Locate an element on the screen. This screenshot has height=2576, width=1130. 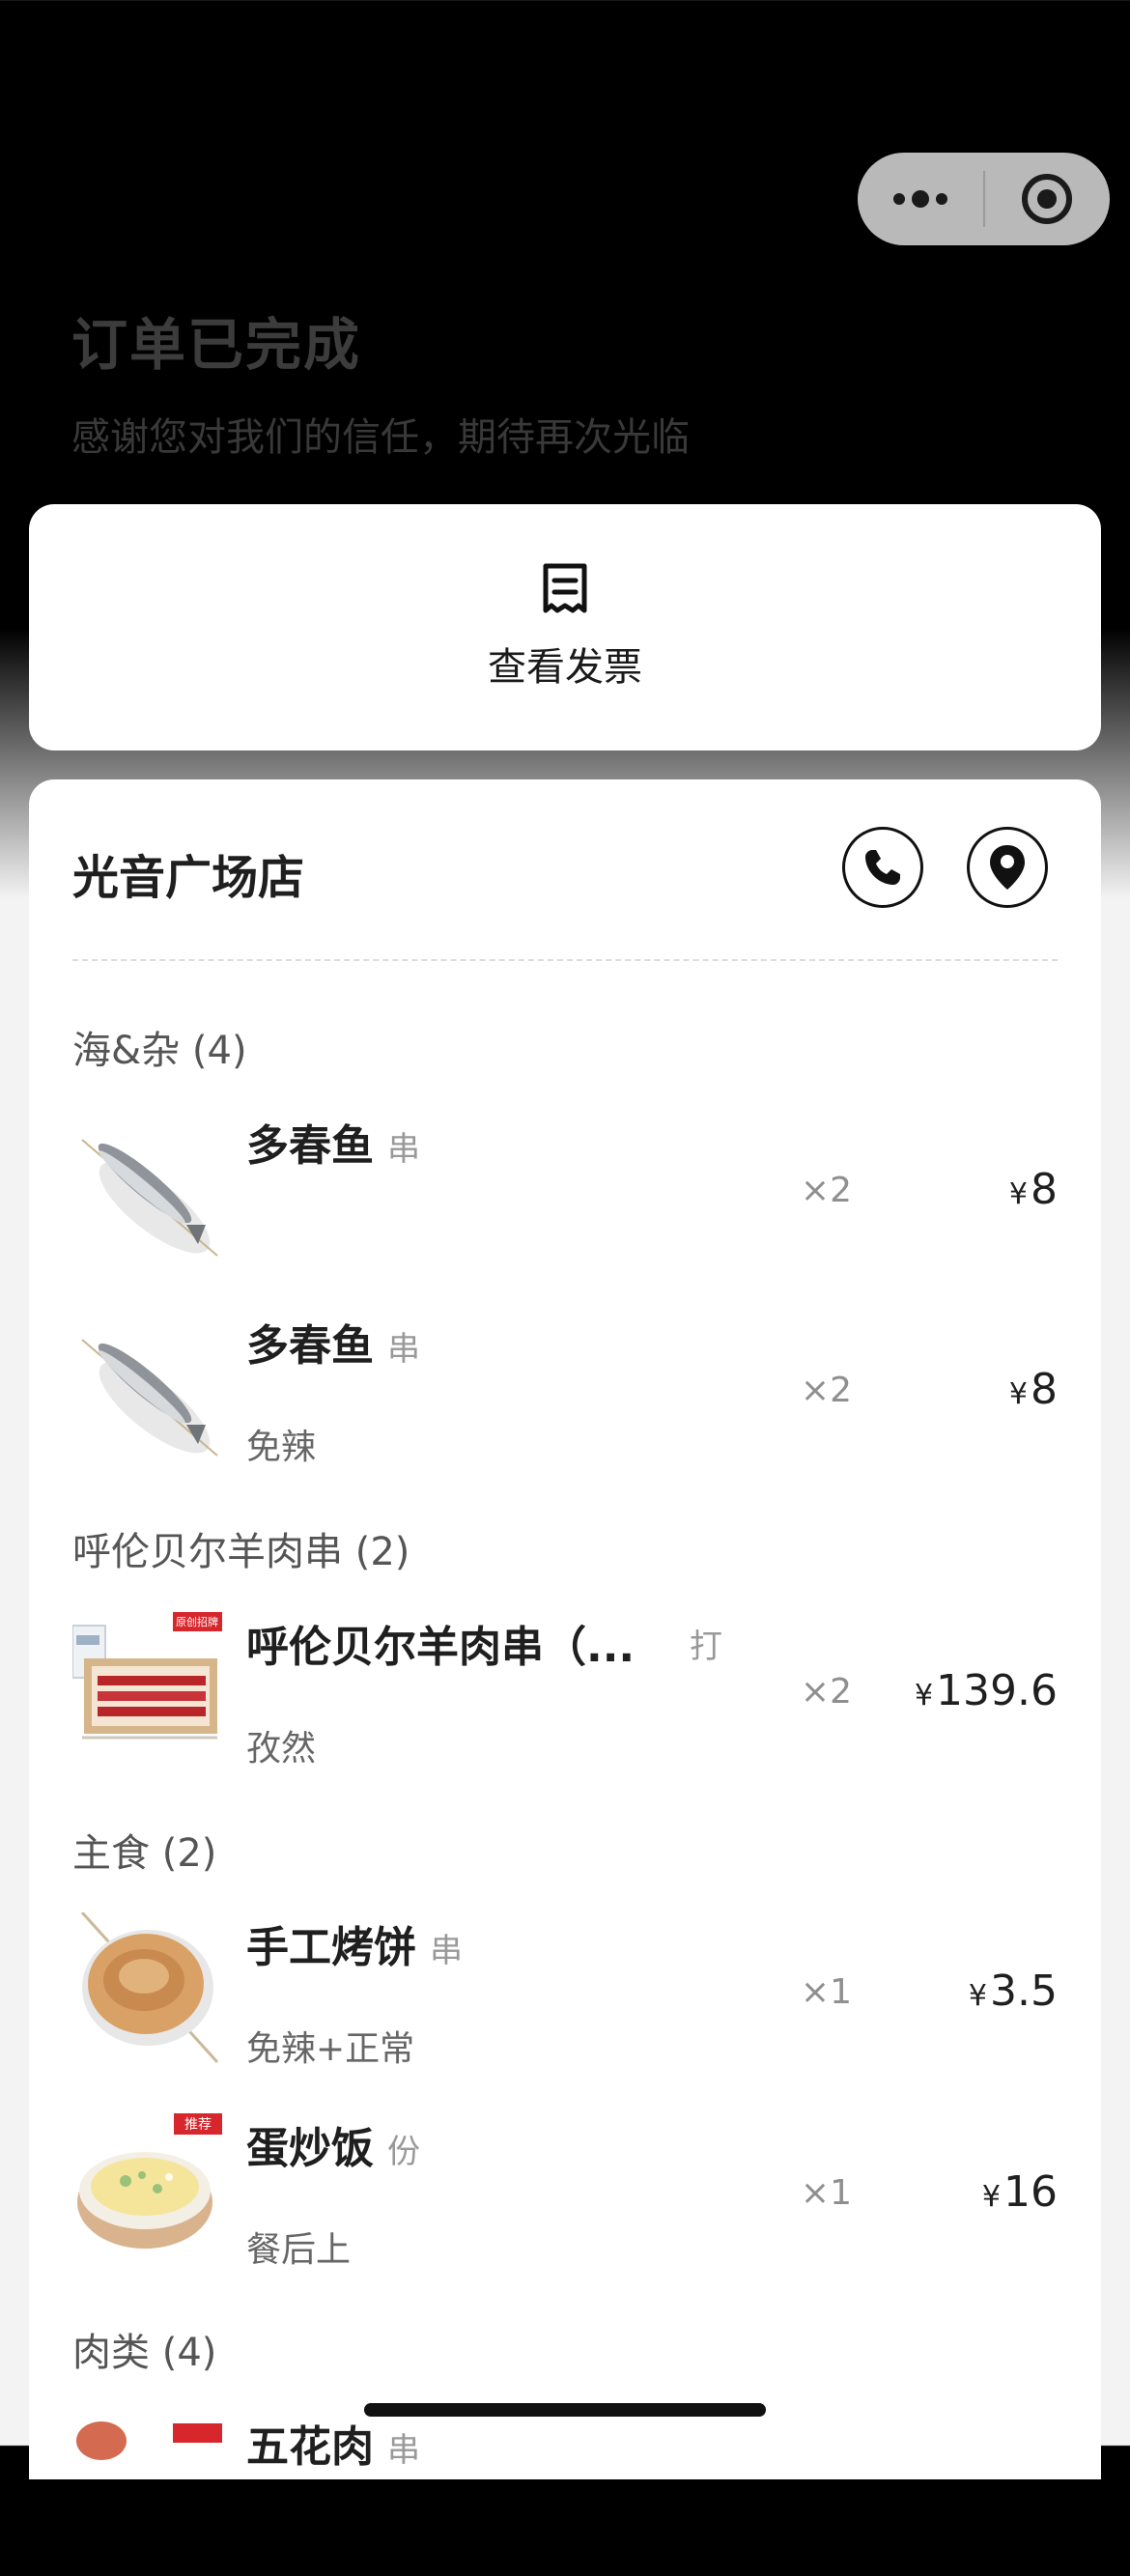
order-item: 原创招牌 呼伦贝尔羊肉串（... 打 孜然 ×2 ¥139.6 is located at coordinates (565, 1694).